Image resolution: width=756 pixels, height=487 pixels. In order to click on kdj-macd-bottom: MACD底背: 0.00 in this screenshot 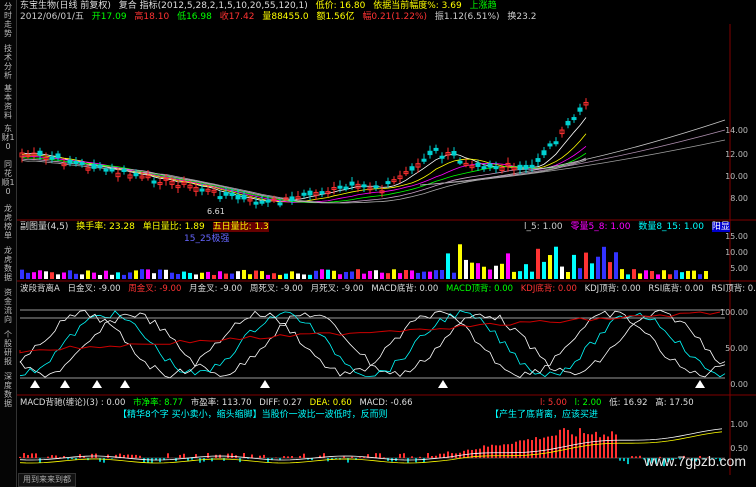, I will do `click(405, 289)`.